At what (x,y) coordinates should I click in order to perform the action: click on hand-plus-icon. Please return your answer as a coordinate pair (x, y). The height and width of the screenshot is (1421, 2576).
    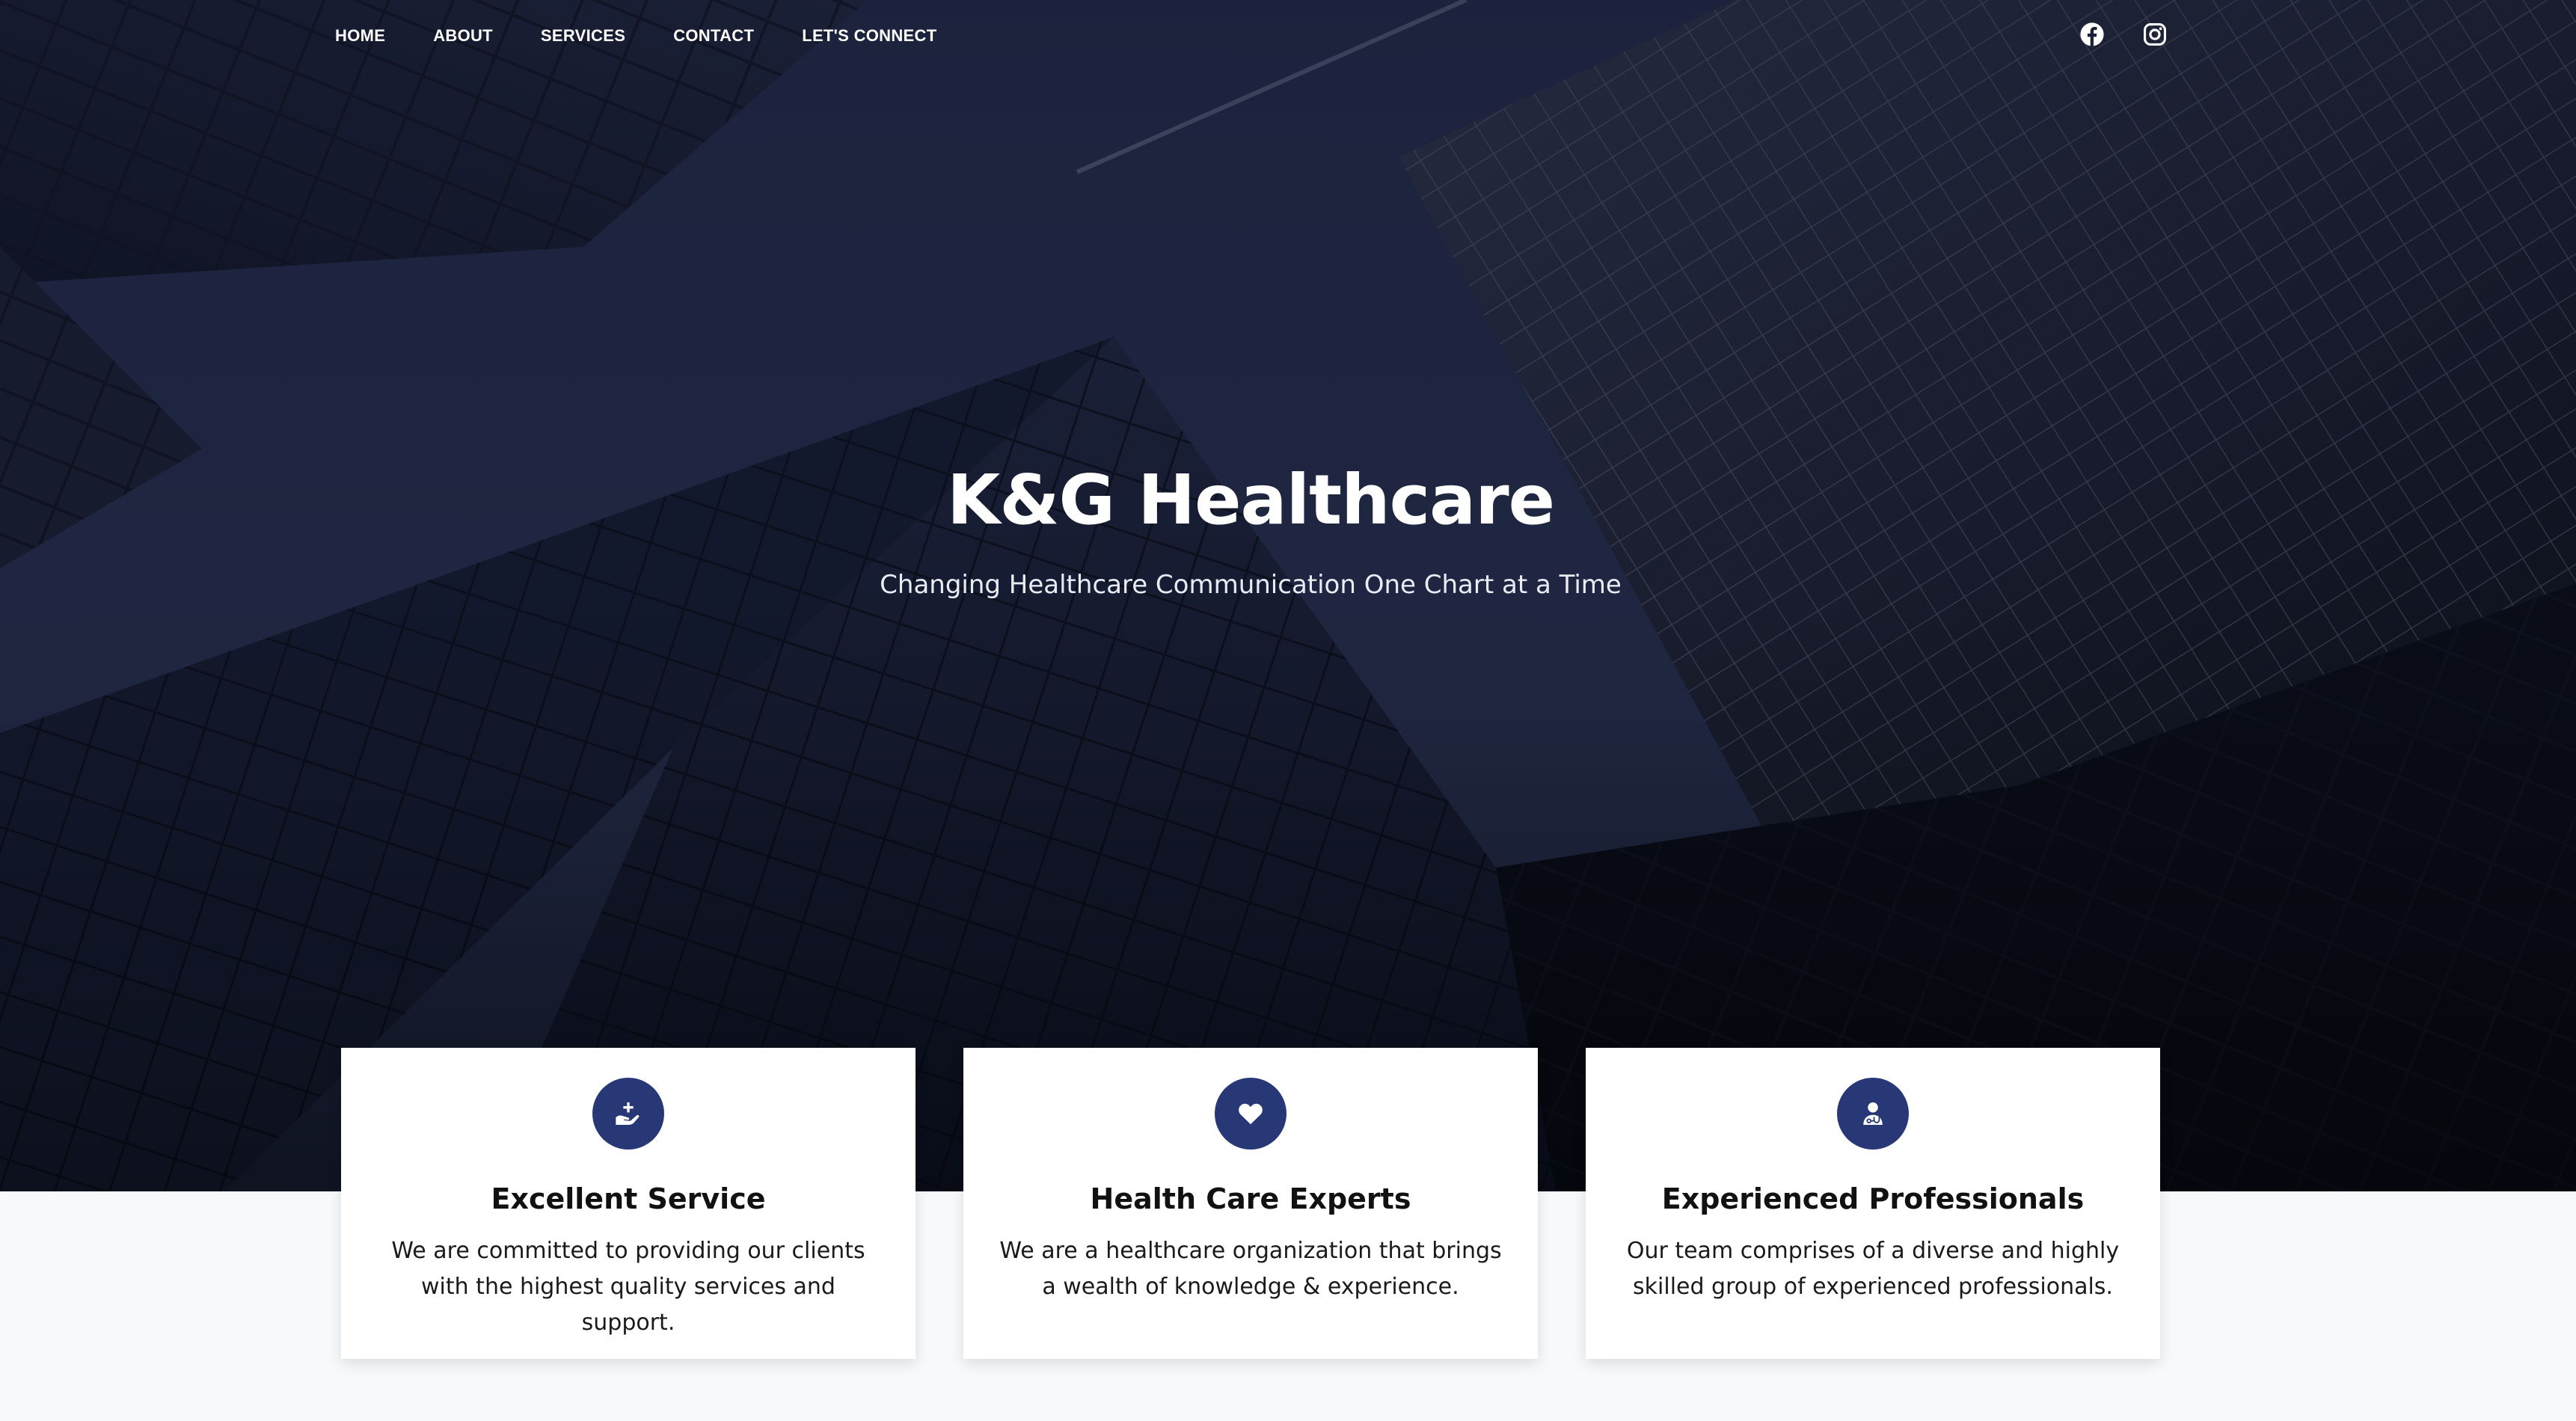
    Looking at the image, I should click on (628, 1114).